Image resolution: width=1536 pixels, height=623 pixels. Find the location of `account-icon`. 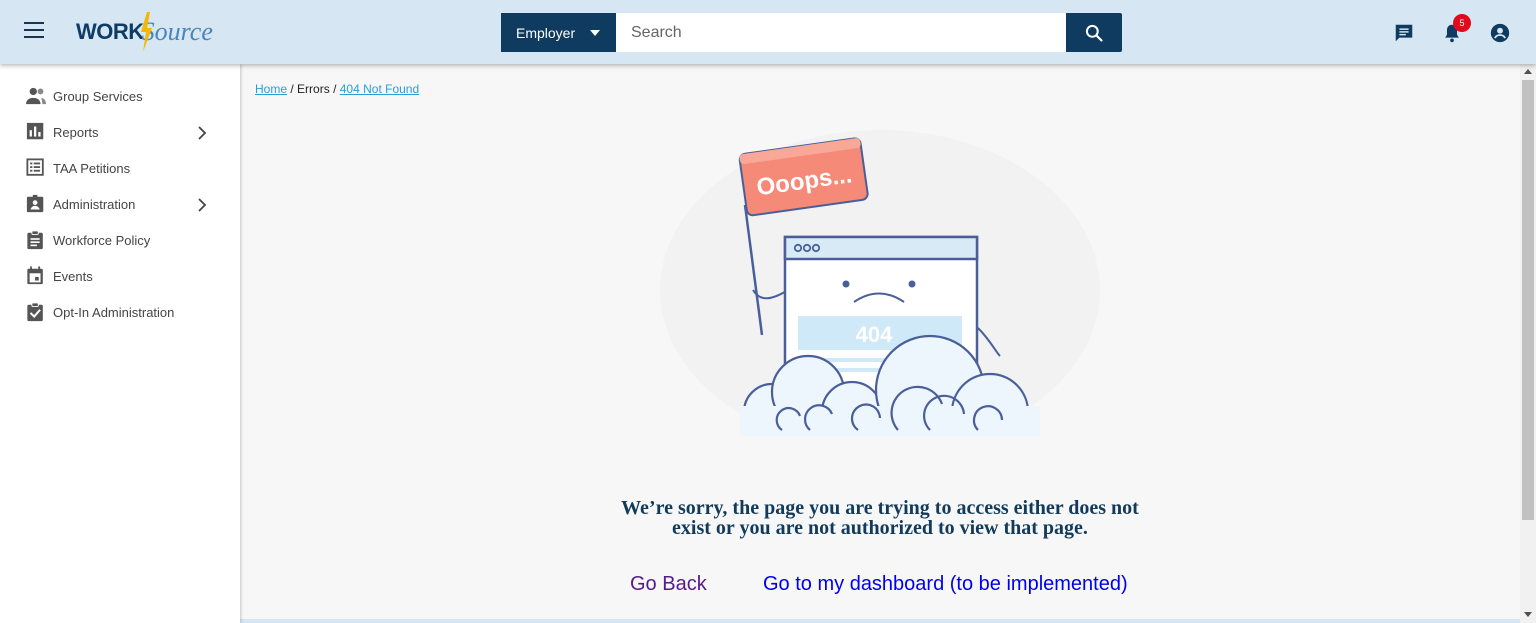

account-icon is located at coordinates (1500, 33).